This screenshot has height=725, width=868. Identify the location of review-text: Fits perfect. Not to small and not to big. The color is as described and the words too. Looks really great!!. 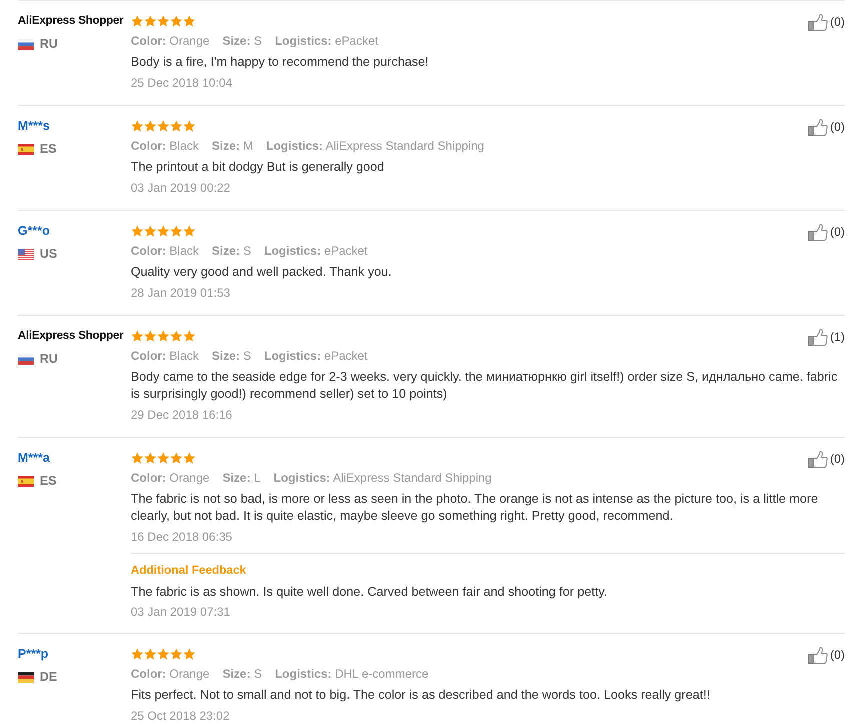
(421, 695).